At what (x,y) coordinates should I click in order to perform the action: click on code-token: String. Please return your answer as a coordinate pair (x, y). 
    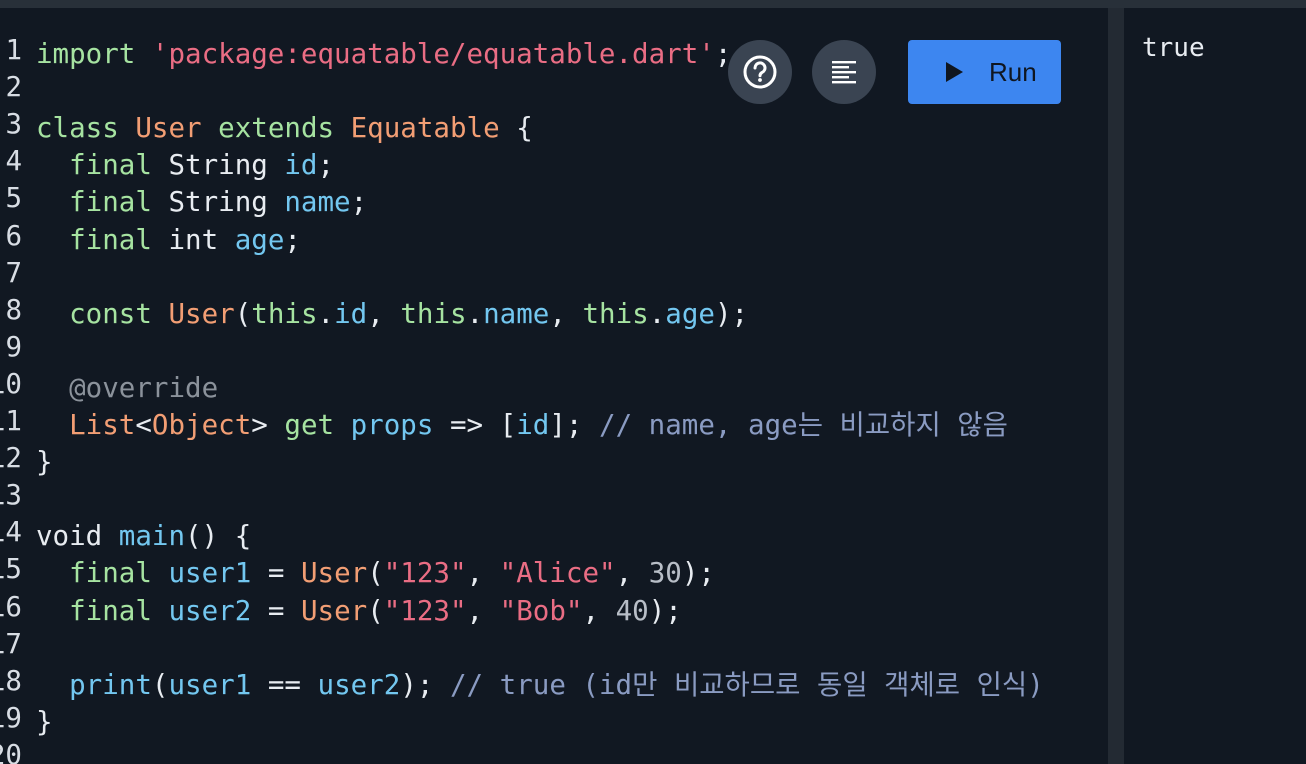
    Looking at the image, I should click on (218, 202).